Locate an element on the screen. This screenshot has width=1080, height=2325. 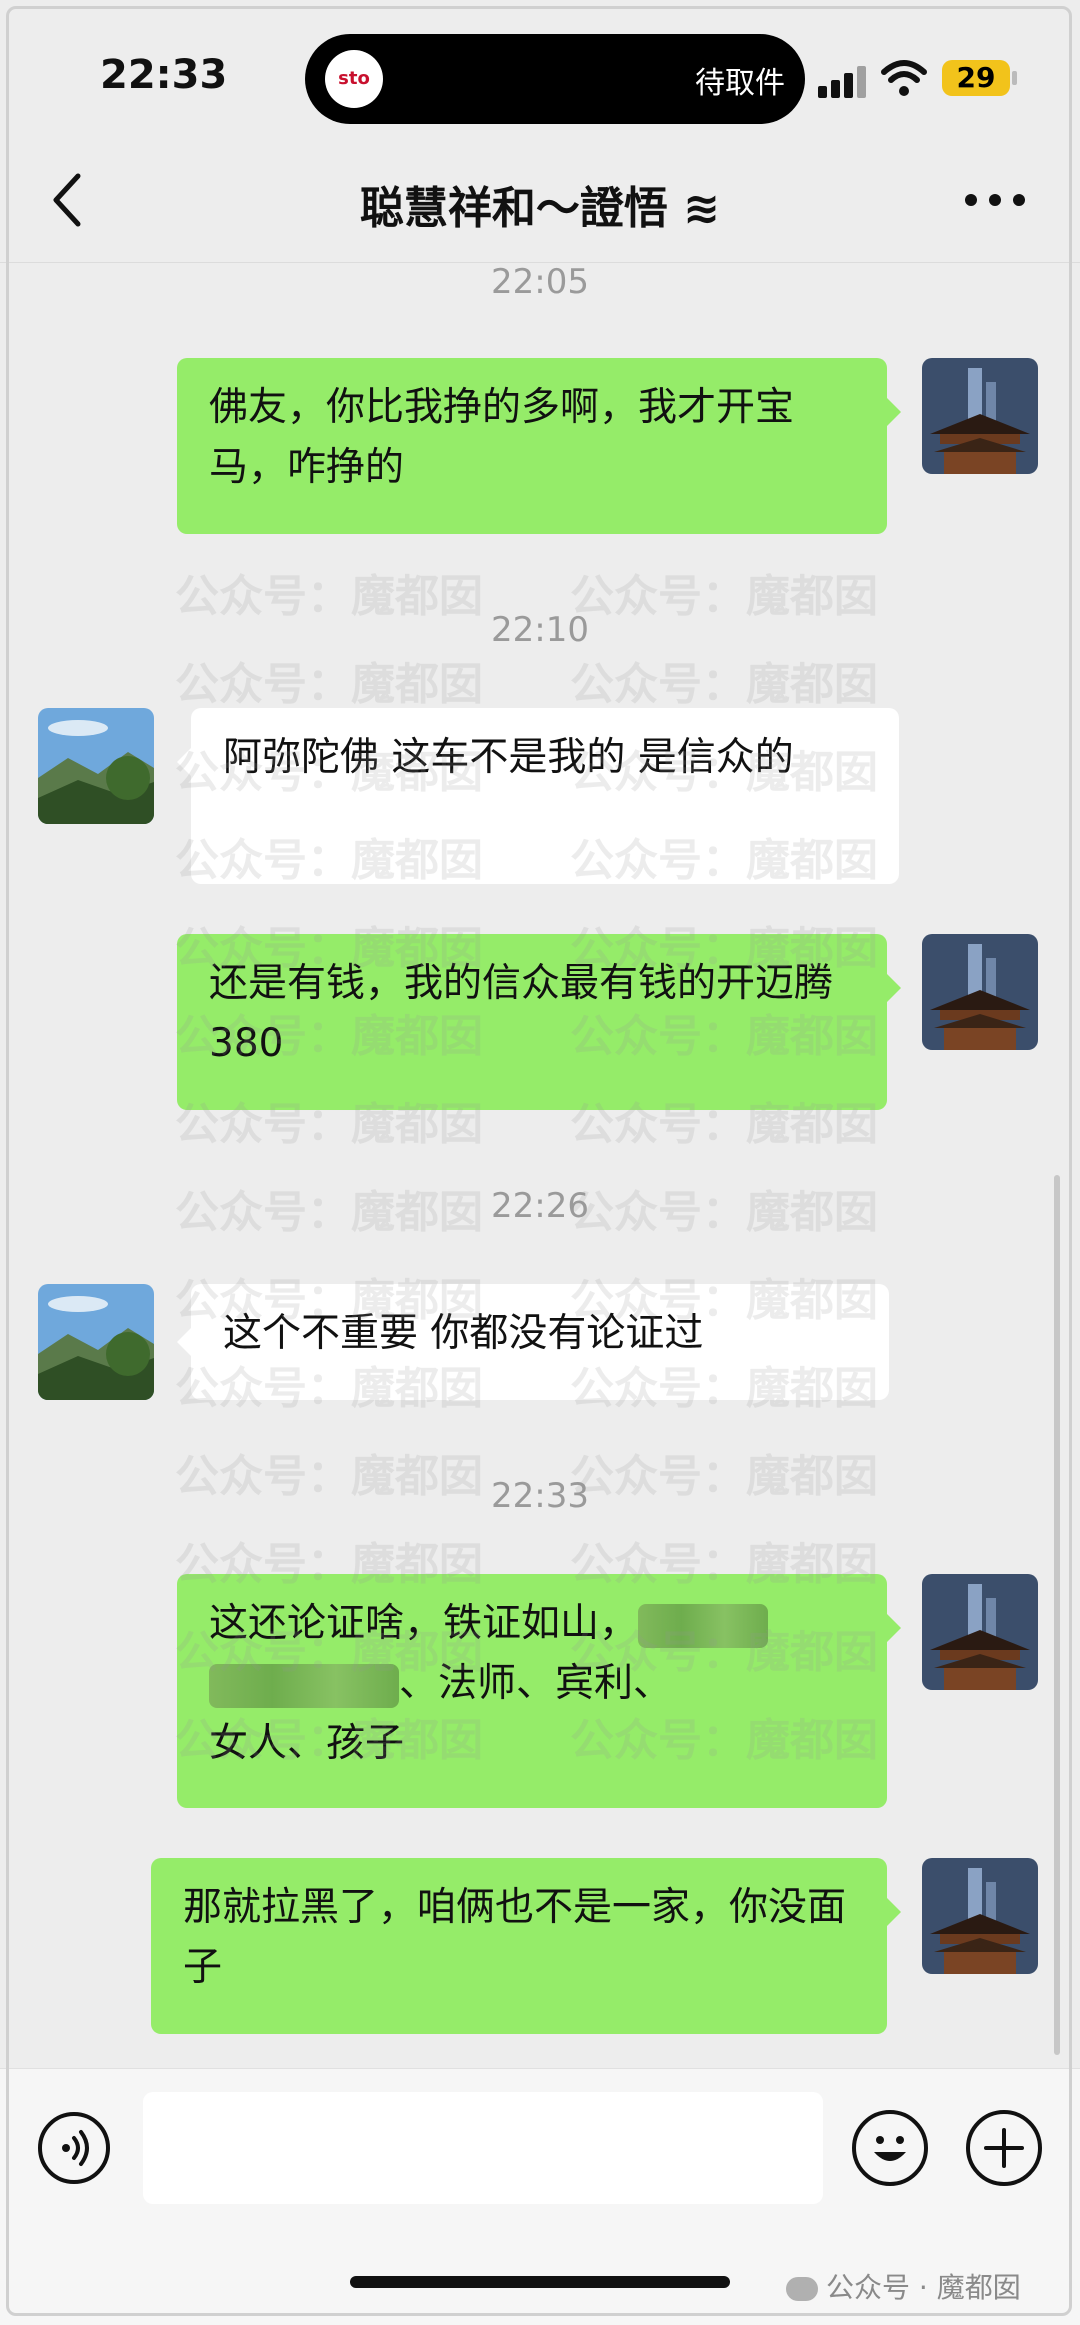
battery-indicator: 29 is located at coordinates (976, 78).